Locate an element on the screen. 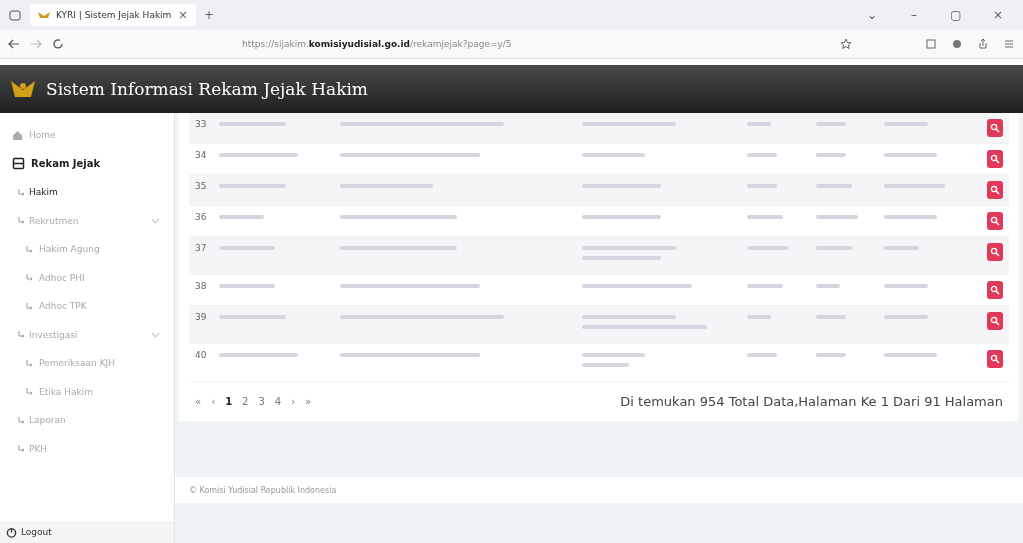 This screenshot has width=1023, height=543. sidebar-label: Investigasi is located at coordinates (53, 334).